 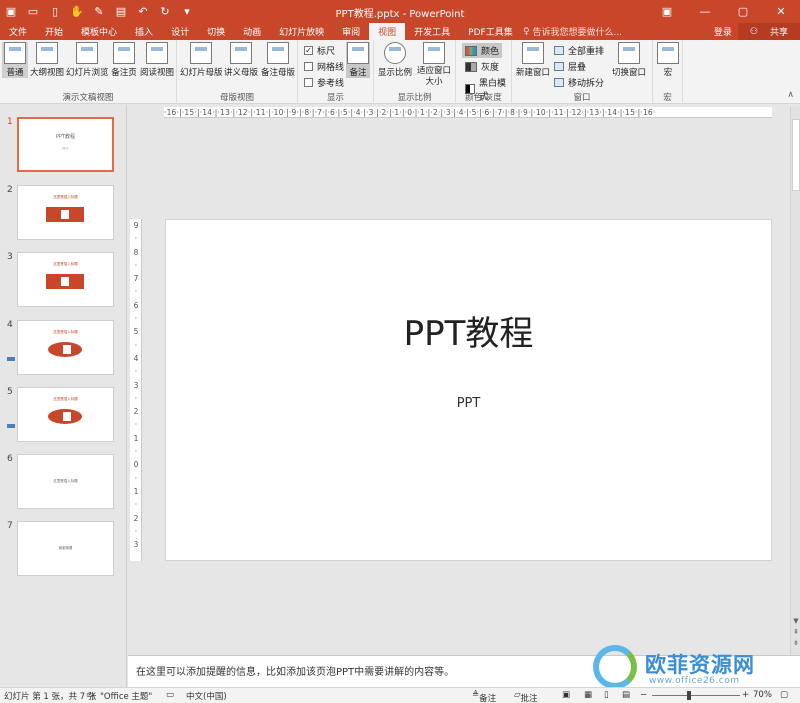 I want to click on zoom-slider, so click(x=696, y=695).